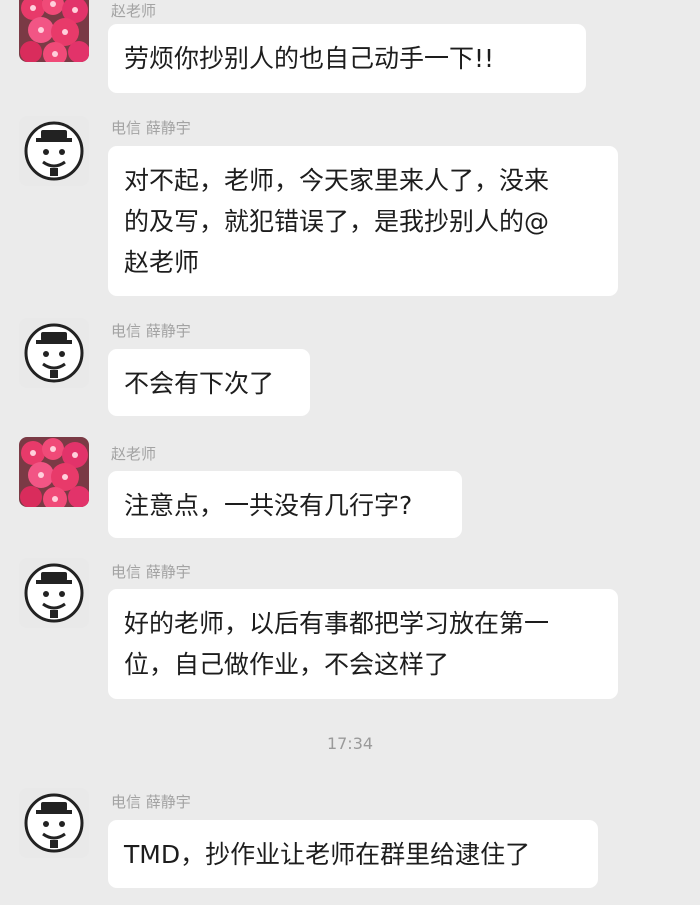 This screenshot has width=700, height=905. Describe the element at coordinates (350, 743) in the screenshot. I see `message-timestamp: 17:34` at that location.